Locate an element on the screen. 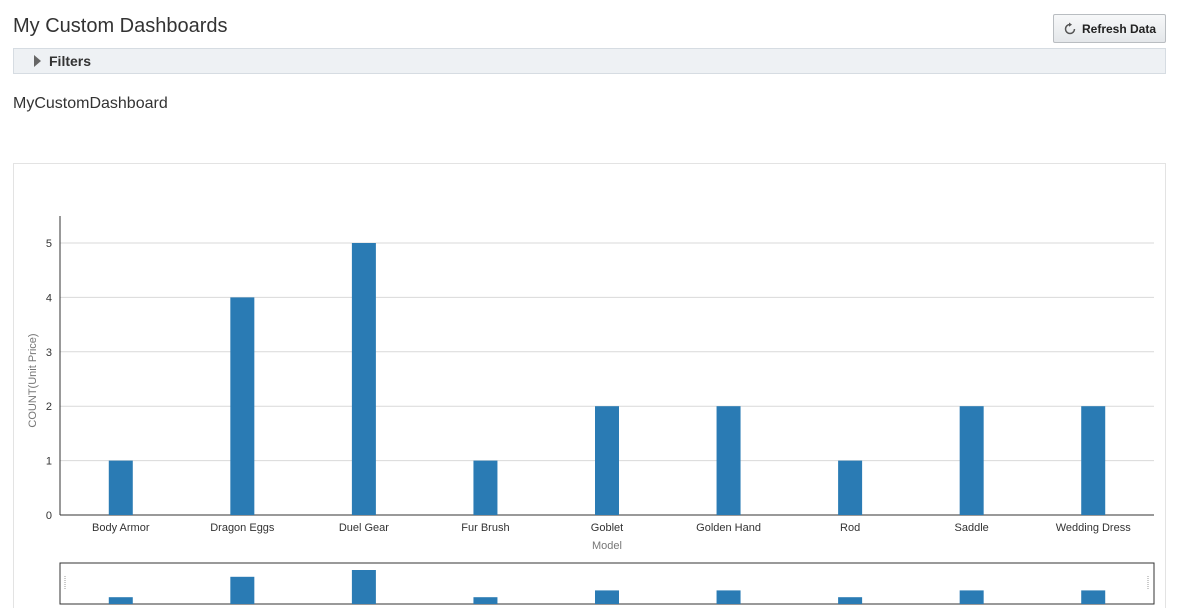  bar-body-armor is located at coordinates (120, 487).